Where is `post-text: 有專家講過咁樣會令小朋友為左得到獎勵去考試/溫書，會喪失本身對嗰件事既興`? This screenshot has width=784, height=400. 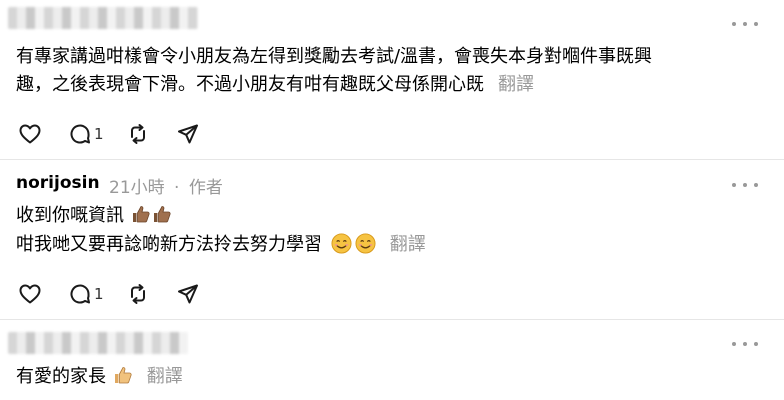
post-text: 有專家講過咁樣會令小朋友為左得到獎勵去考試/溫書，會喪失本身對嗰件事既興 is located at coordinates (334, 56).